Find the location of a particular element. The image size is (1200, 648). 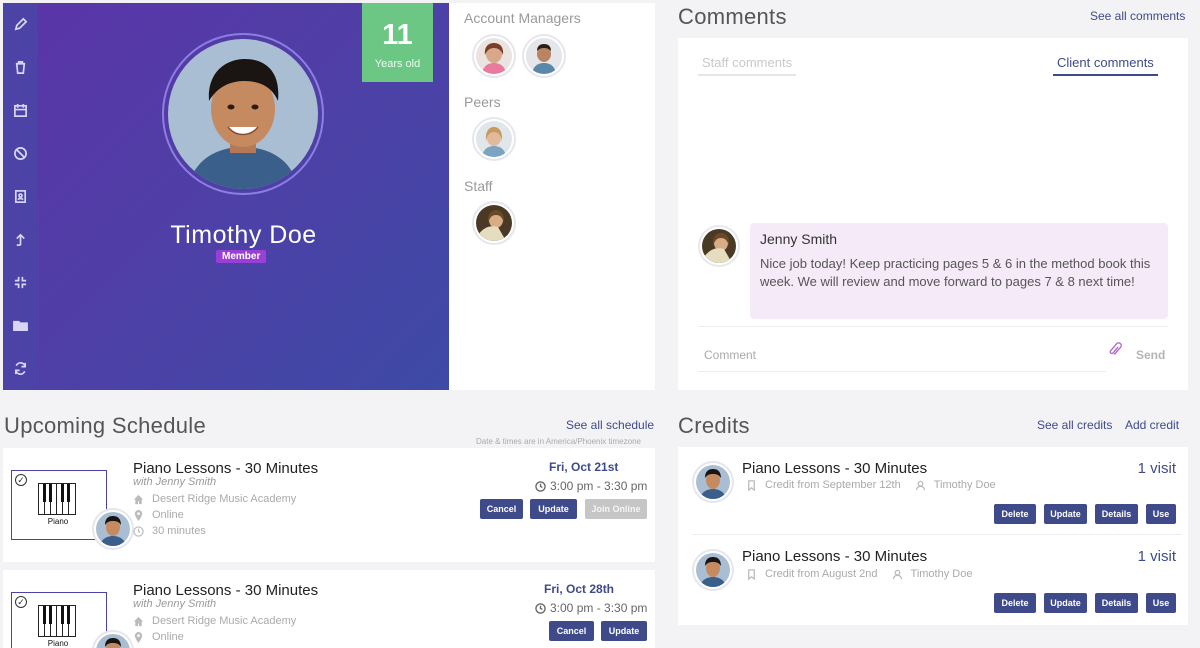

account-managers-heading: Account Managers is located at coordinates (522, 18).